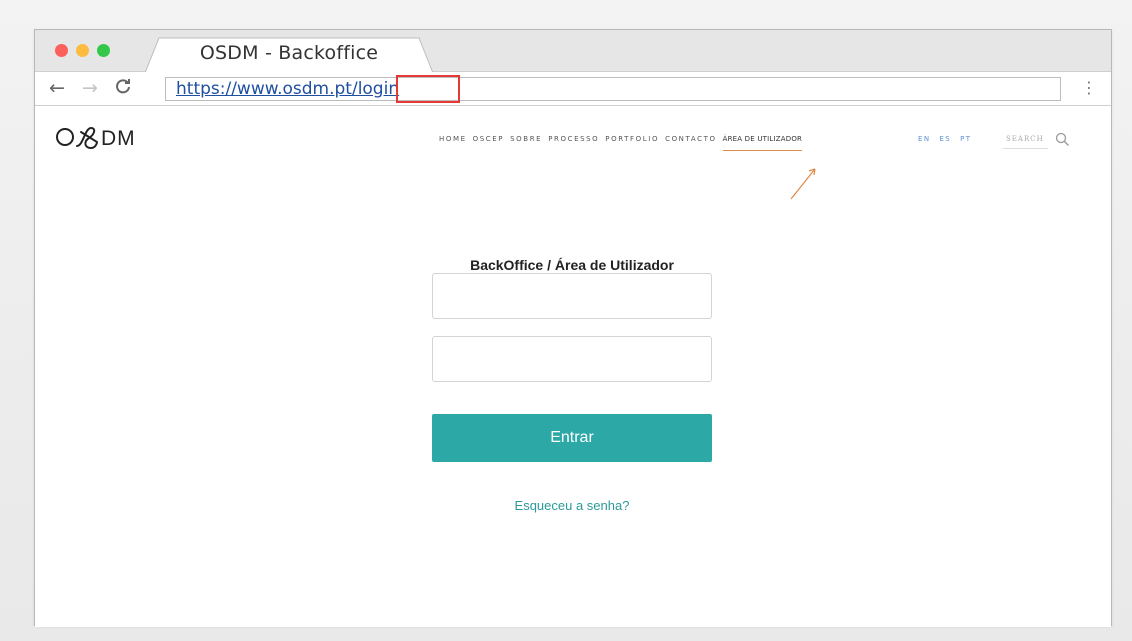  I want to click on nav-item-oscep: OSCEP, so click(489, 139).